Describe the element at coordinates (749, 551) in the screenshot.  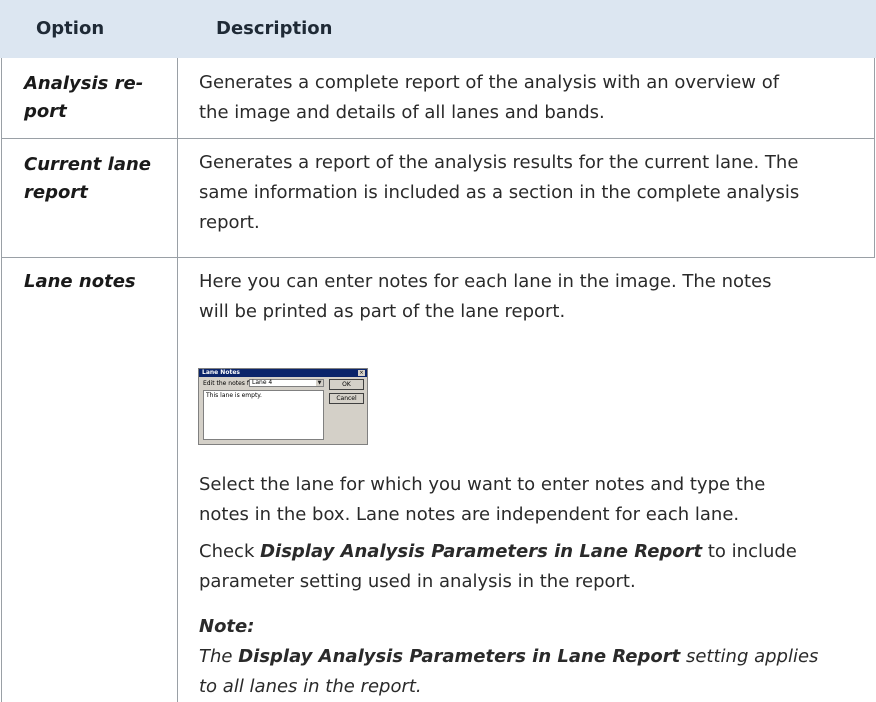
I see `text-span: to include` at that location.